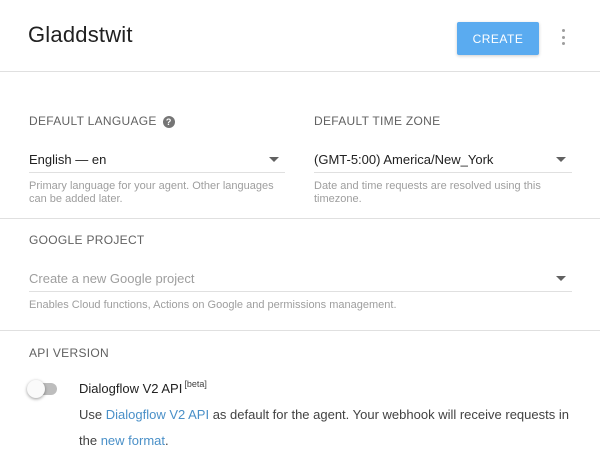 The image size is (600, 469). What do you see at coordinates (112, 278) in the screenshot?
I see `google-project-placeholder: Create a new Google project` at bounding box center [112, 278].